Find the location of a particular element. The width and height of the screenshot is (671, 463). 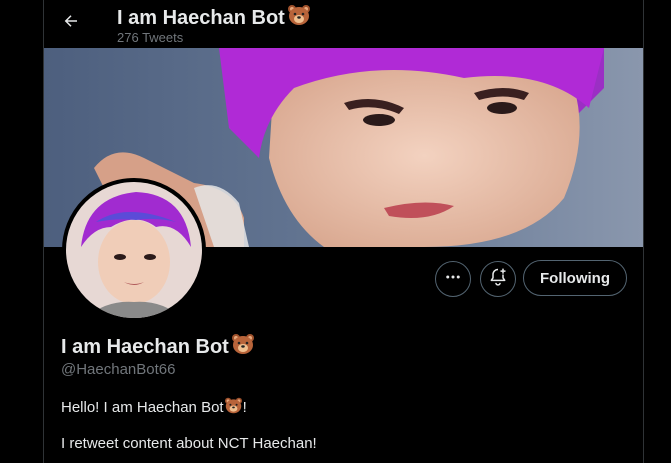

back-button is located at coordinates (71, 23).